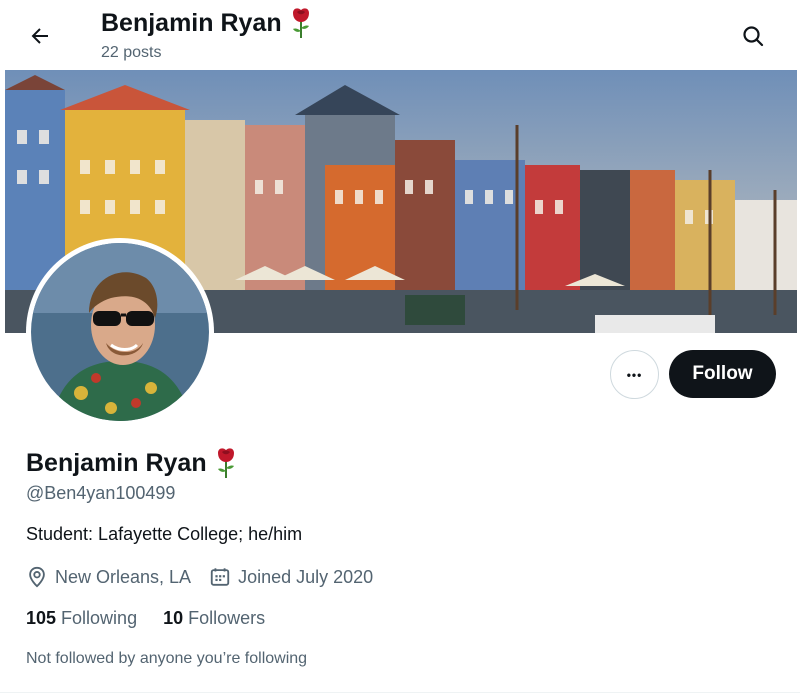 Image resolution: width=800 pixels, height=697 pixels. Describe the element at coordinates (145, 618) in the screenshot. I see `profile-stats: 105 Following 10 Followers` at that location.